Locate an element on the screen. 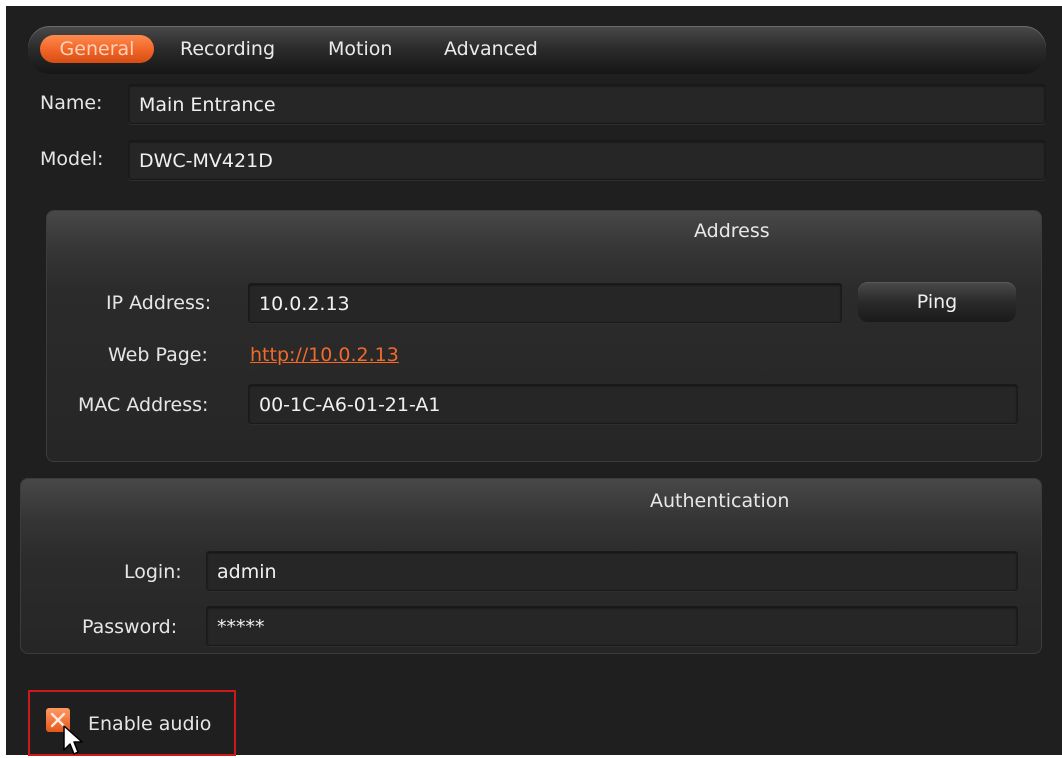 The height and width of the screenshot is (758, 1062). tab-advanced: Advanced is located at coordinates (491, 49).